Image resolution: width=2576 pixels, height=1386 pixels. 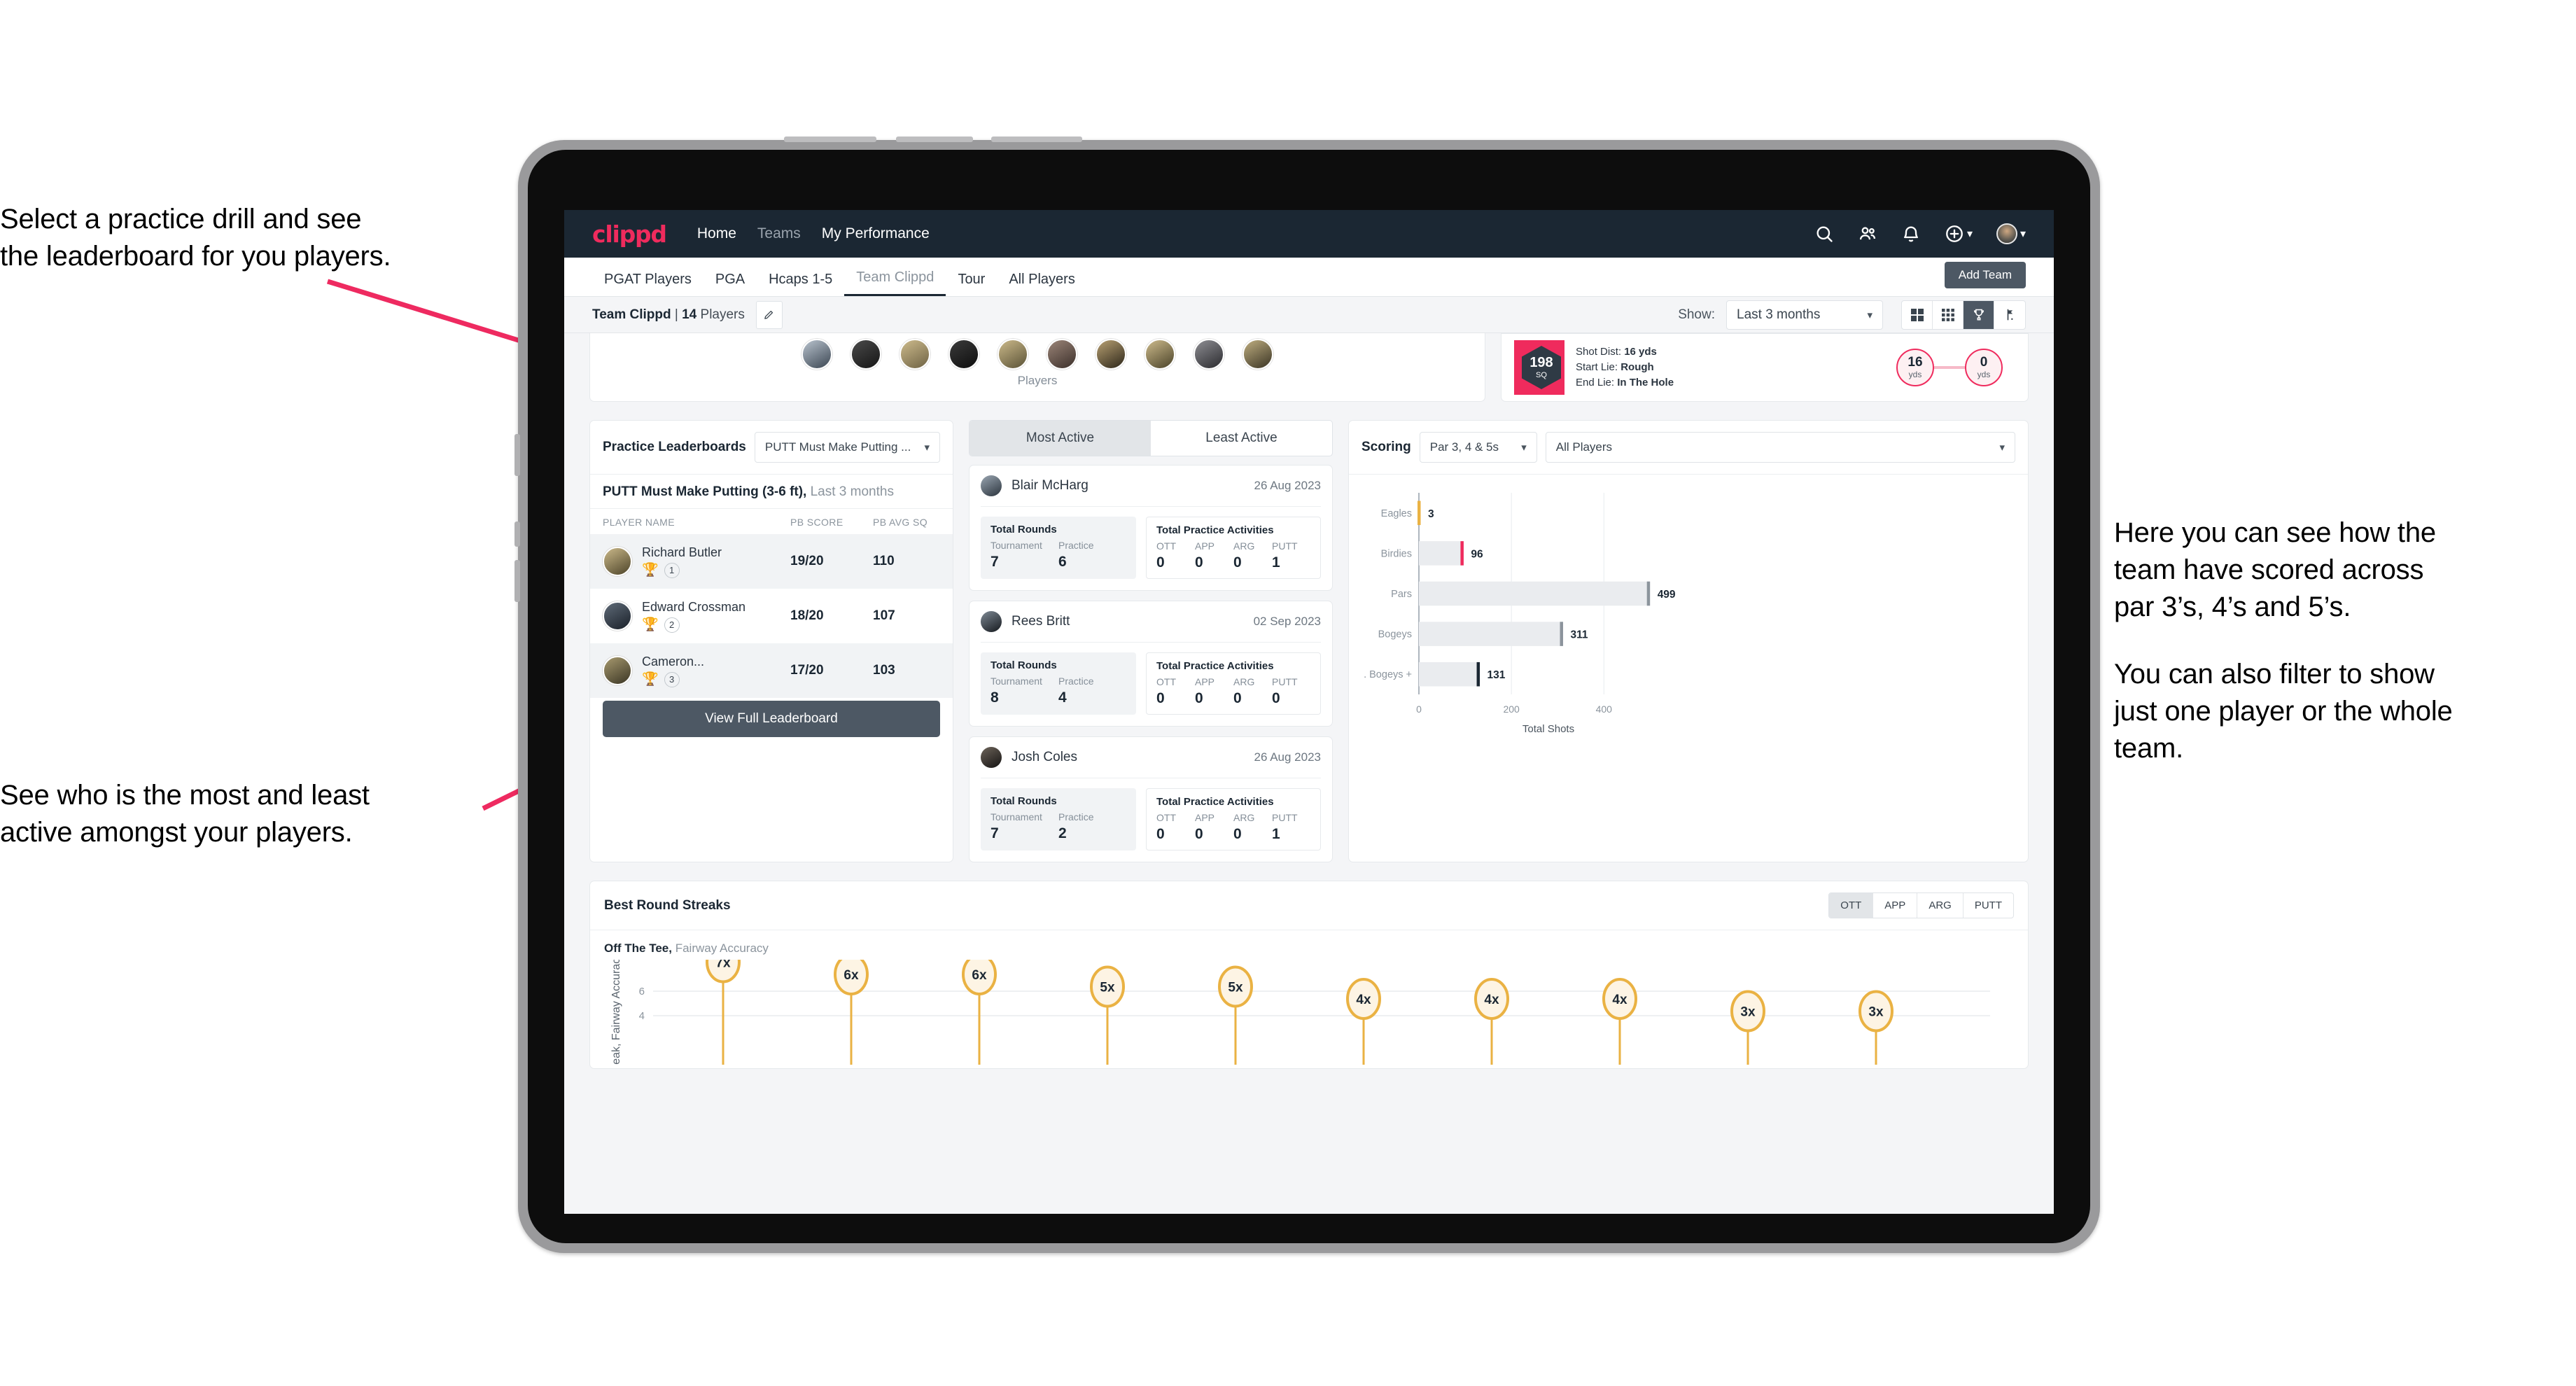 I want to click on search-icon, so click(x=1824, y=234).